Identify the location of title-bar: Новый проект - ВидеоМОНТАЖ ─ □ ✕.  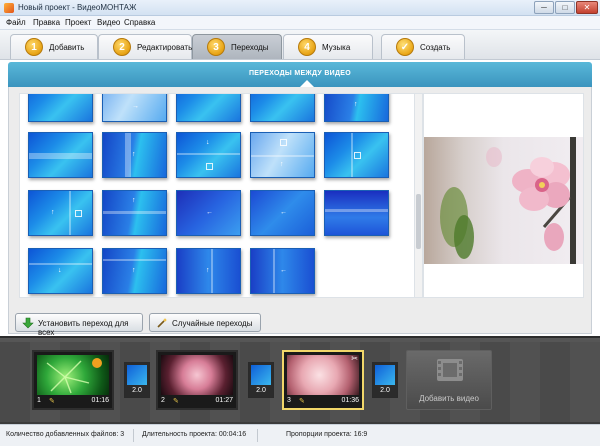
(300, 8).